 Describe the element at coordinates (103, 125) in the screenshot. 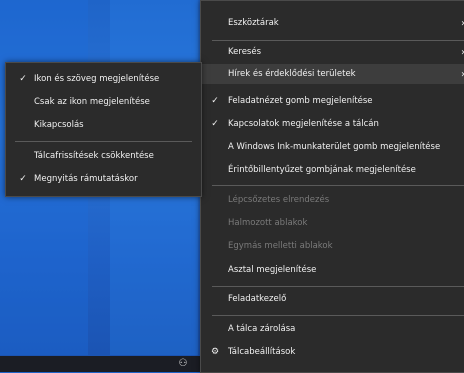

I see `submenu-item-turn-off: Kikapcsolás` at that location.